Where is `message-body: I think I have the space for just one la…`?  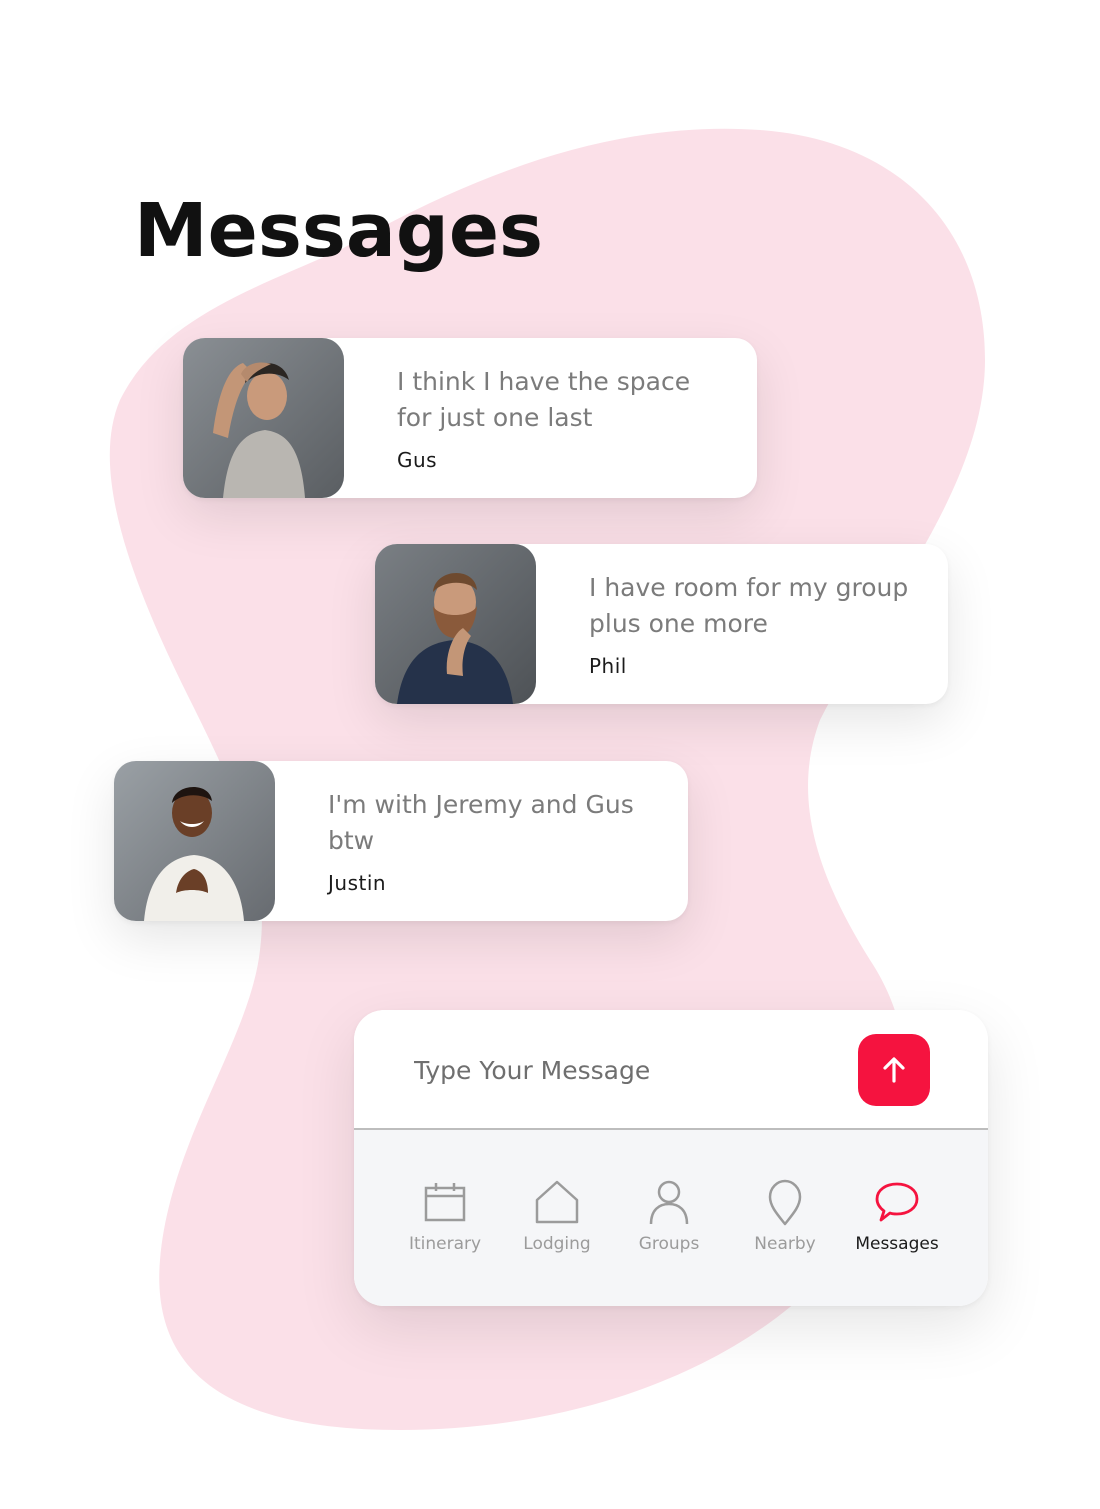
message-body: I think I have the space for just one la… is located at coordinates (535, 418).